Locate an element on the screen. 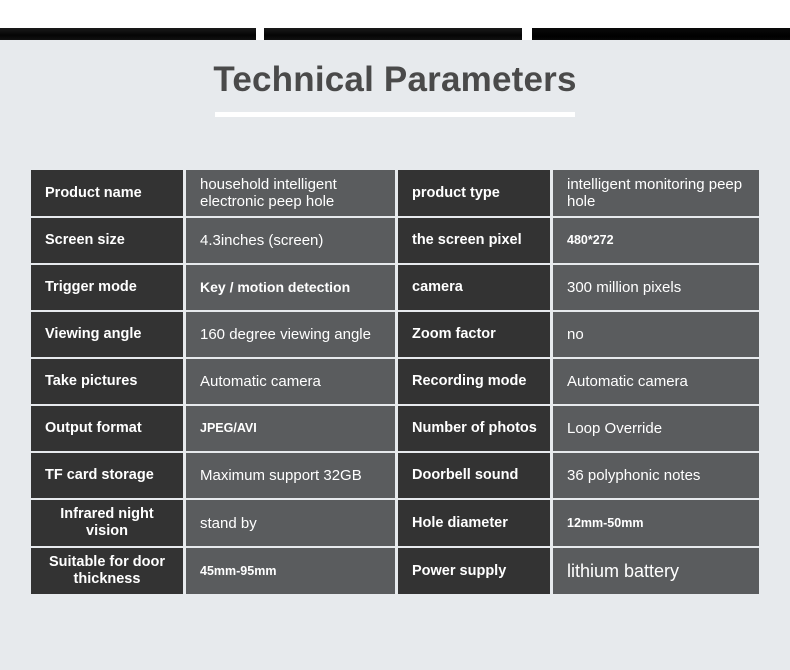 Image resolution: width=790 pixels, height=670 pixels. spec-label-right: Hole diameter is located at coordinates (474, 523).